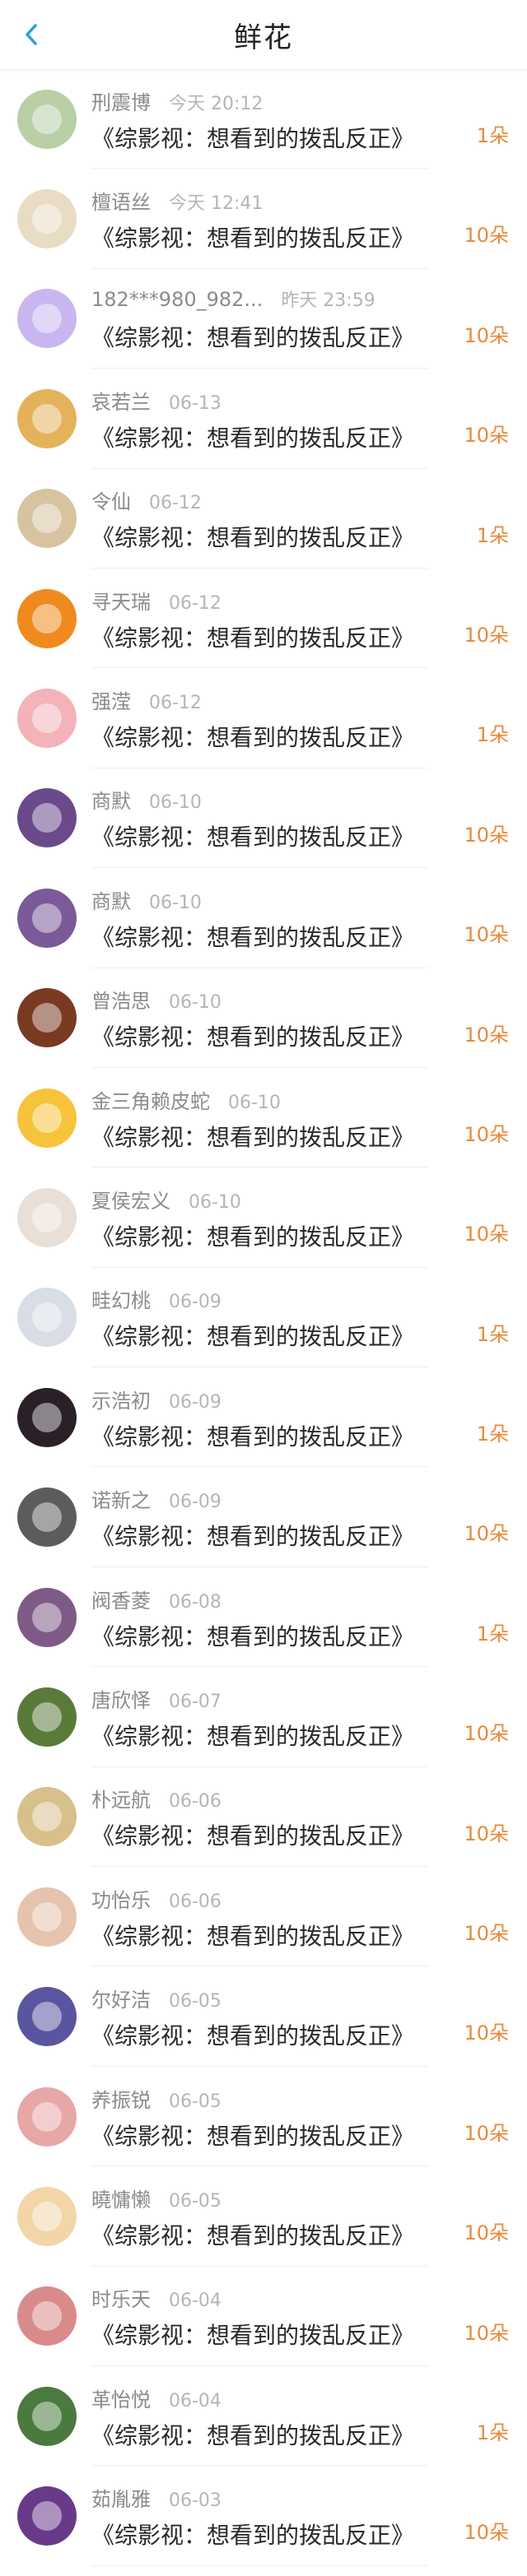  Describe the element at coordinates (217, 103) in the screenshot. I see `timestamp: 今天 20:12` at that location.